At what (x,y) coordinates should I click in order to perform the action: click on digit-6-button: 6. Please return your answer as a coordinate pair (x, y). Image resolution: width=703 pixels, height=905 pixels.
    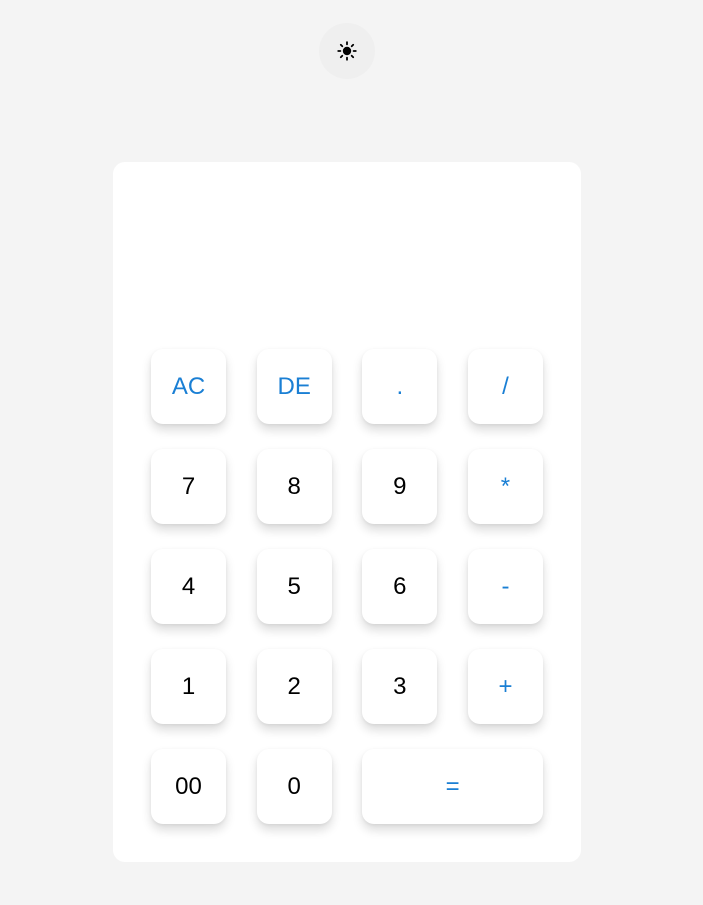
    Looking at the image, I should click on (400, 586).